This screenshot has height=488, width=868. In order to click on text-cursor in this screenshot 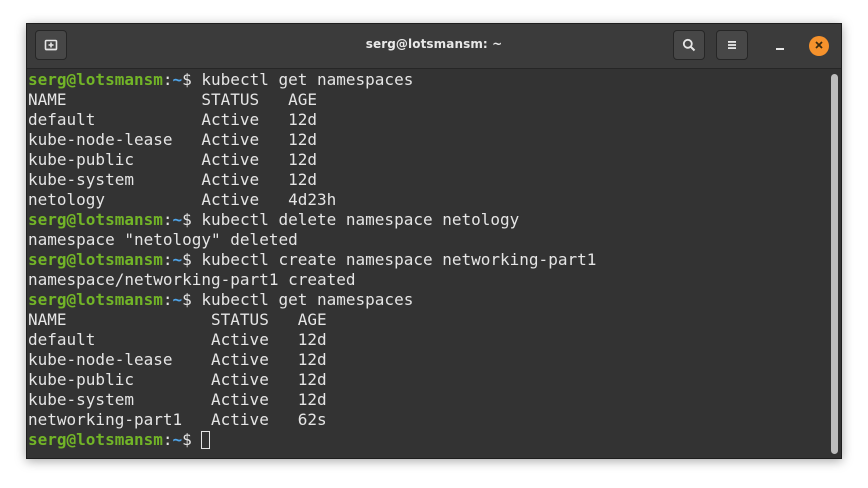, I will do `click(206, 440)`.